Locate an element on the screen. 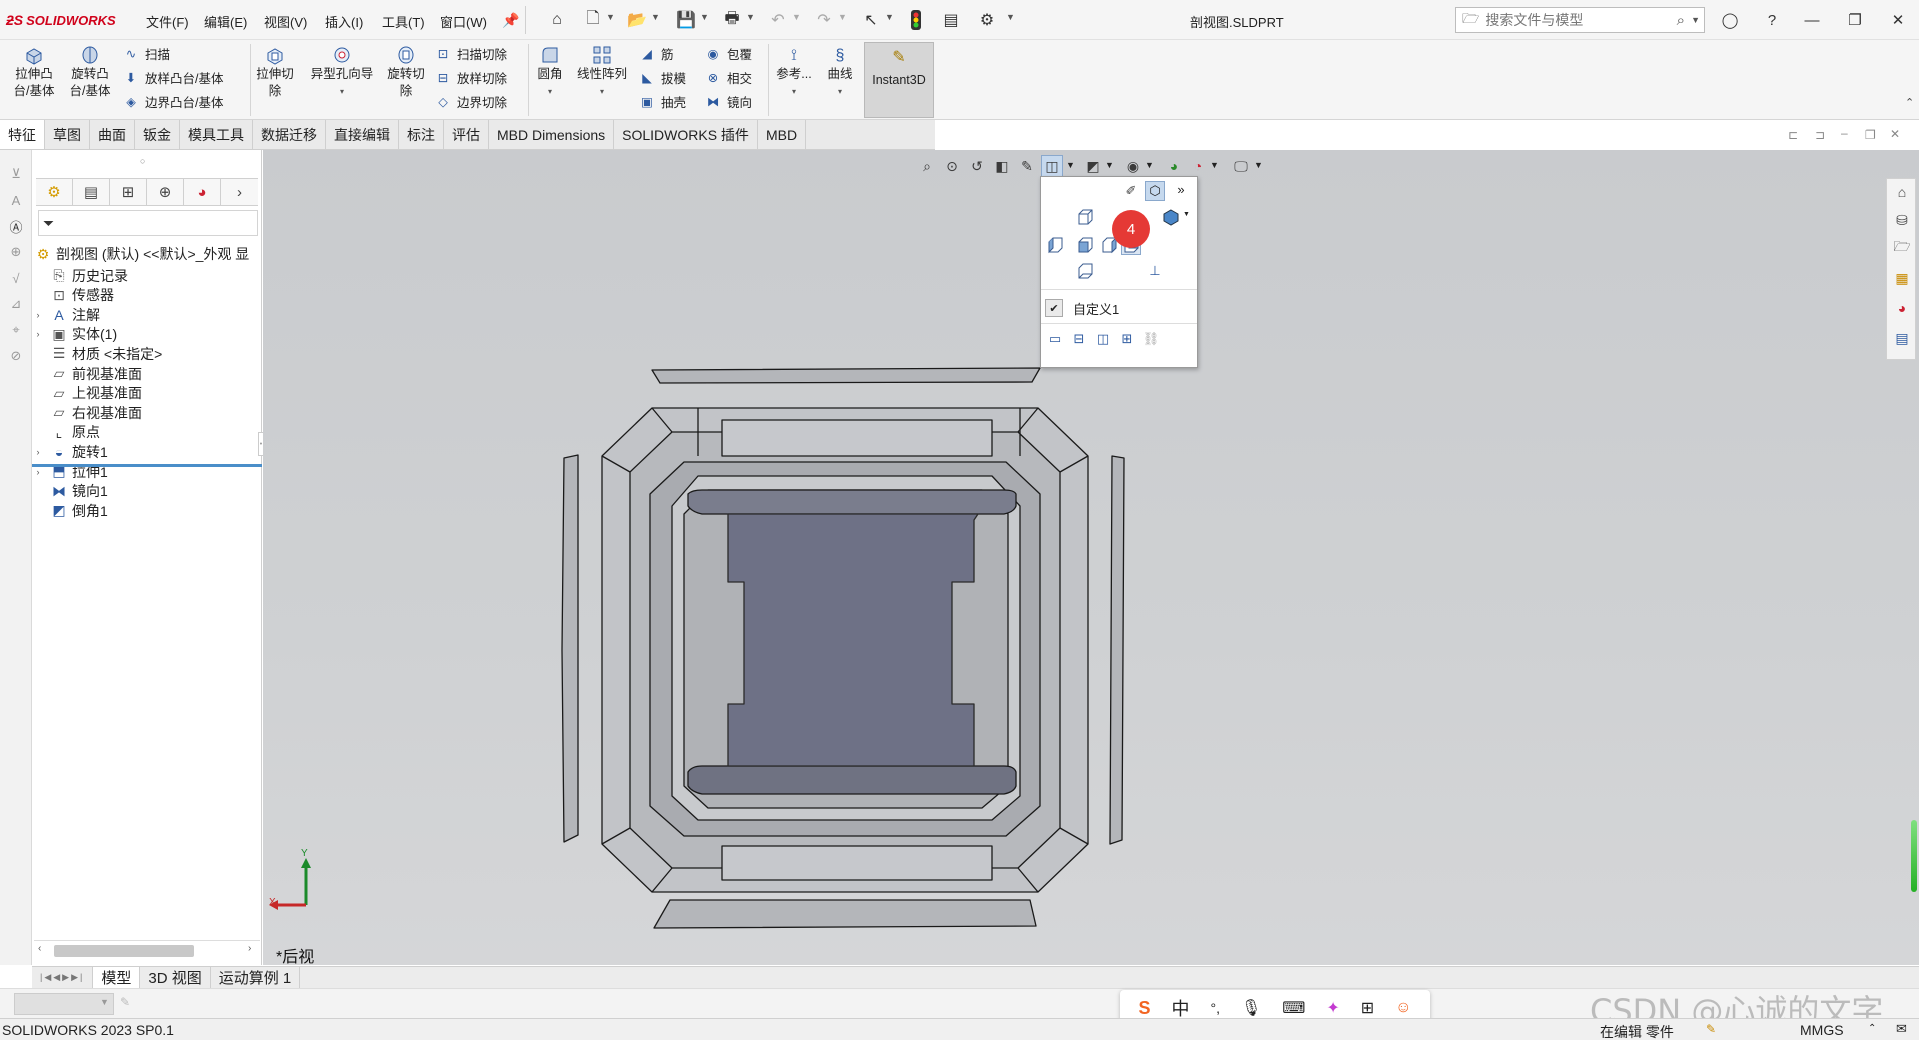  note-icon: A is located at coordinates (16, 200).